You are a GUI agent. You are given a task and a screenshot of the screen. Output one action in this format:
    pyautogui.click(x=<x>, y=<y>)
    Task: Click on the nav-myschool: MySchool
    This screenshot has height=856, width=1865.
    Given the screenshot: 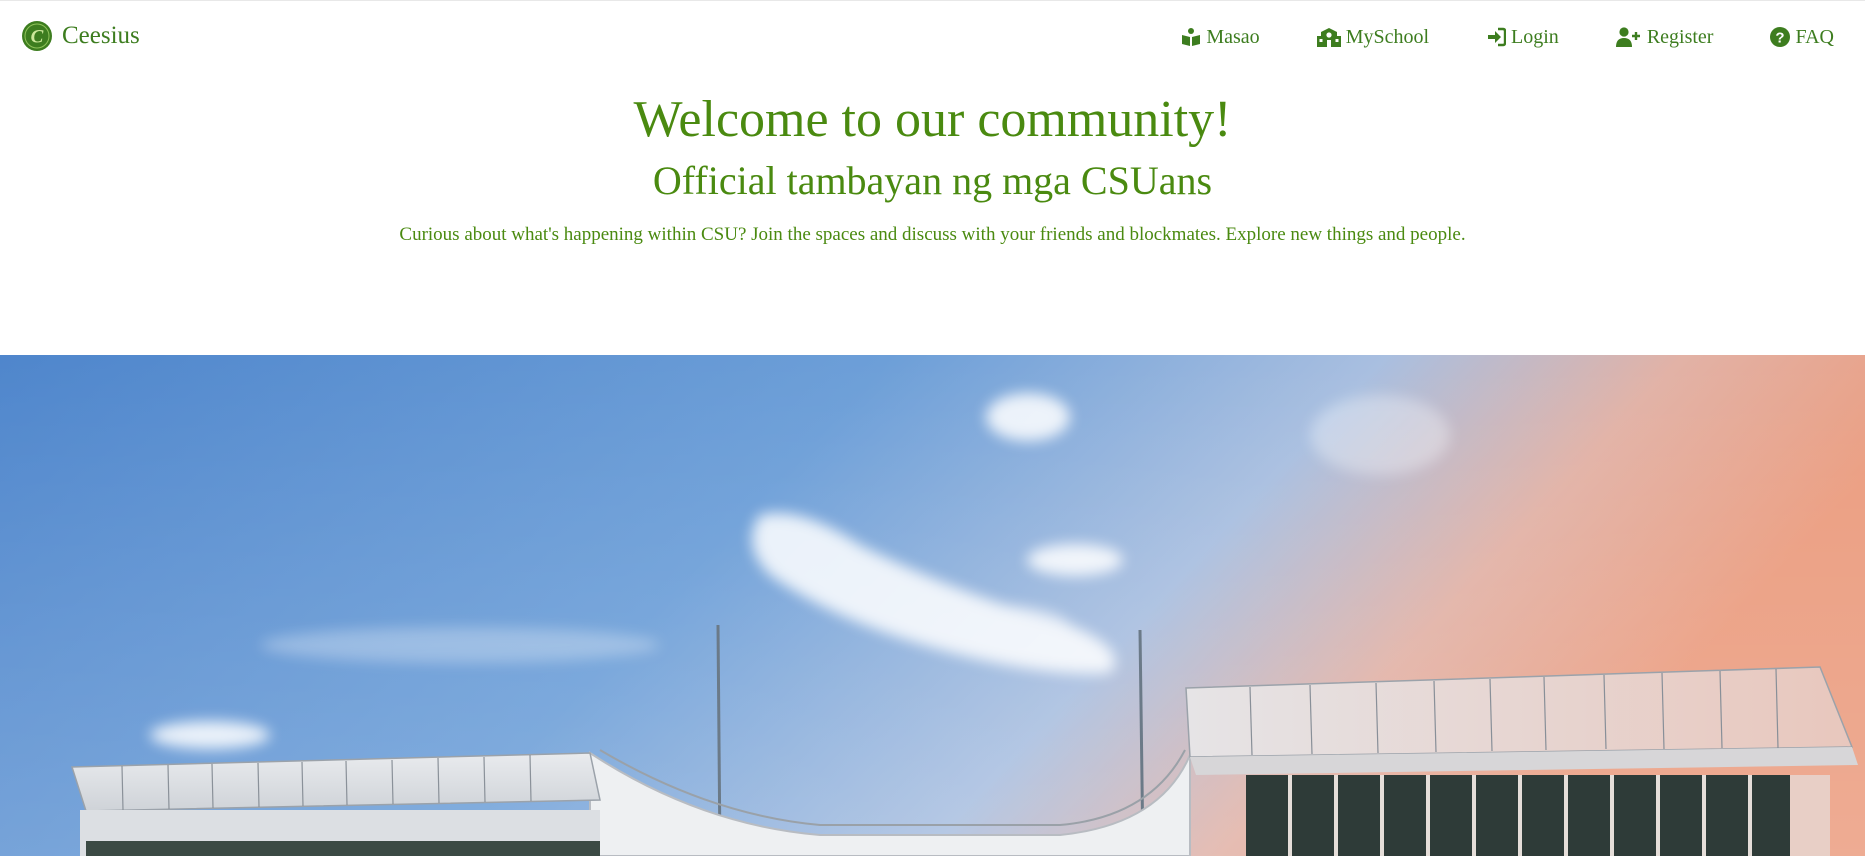 What is the action you would take?
    pyautogui.click(x=1373, y=37)
    